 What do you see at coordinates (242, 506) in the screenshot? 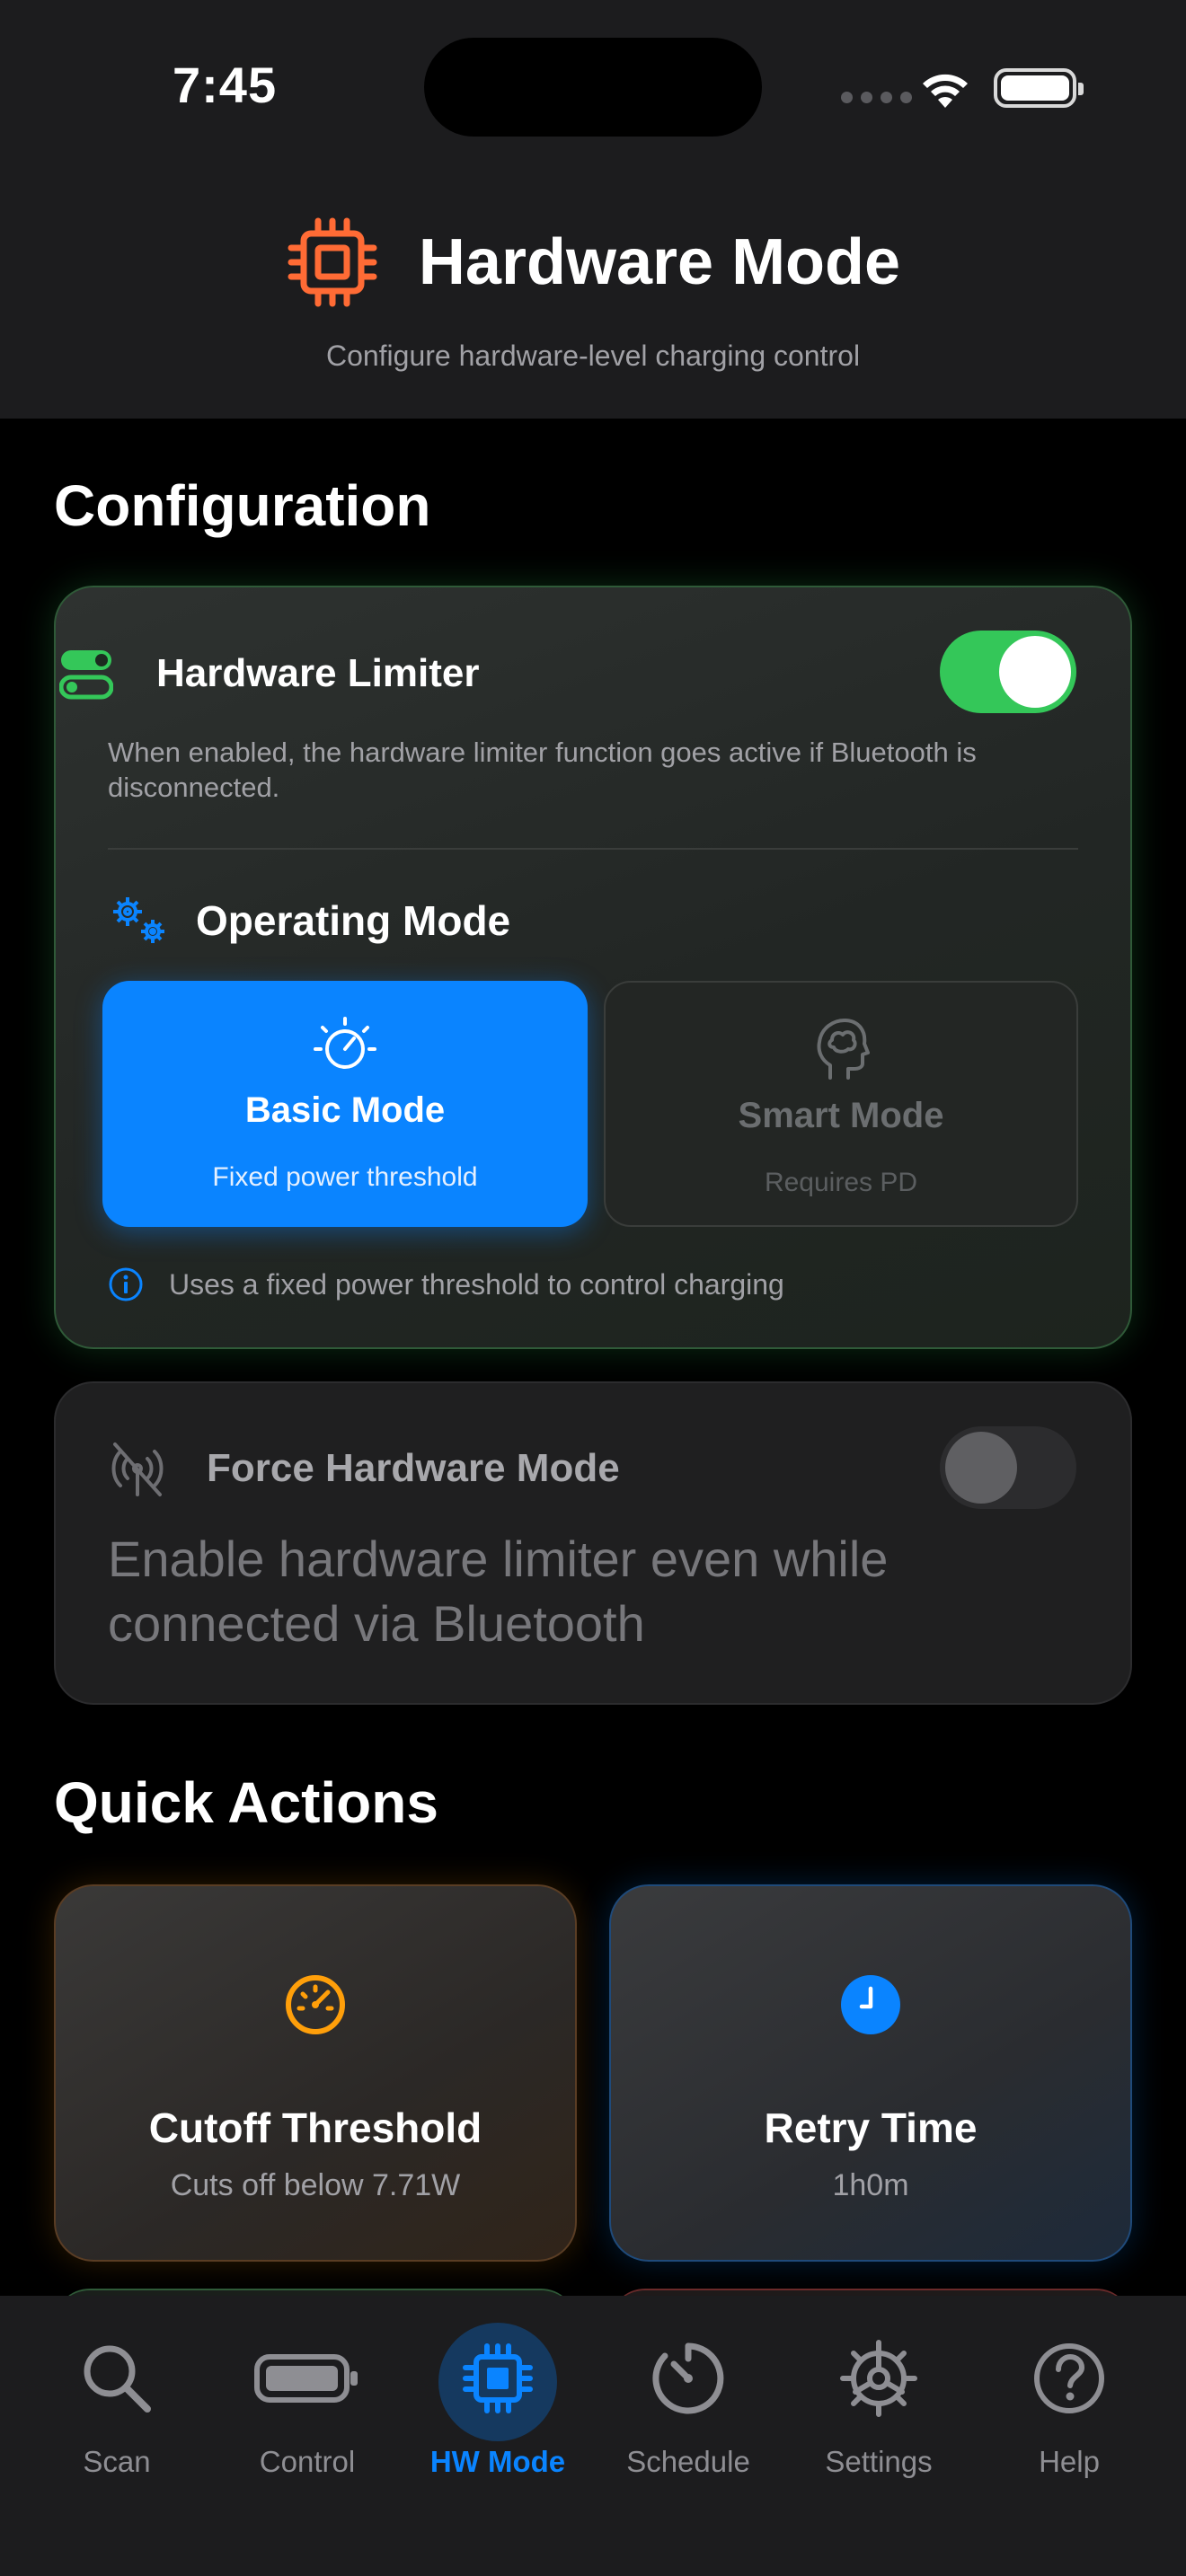
I see `configuration-heading: Configuration` at bounding box center [242, 506].